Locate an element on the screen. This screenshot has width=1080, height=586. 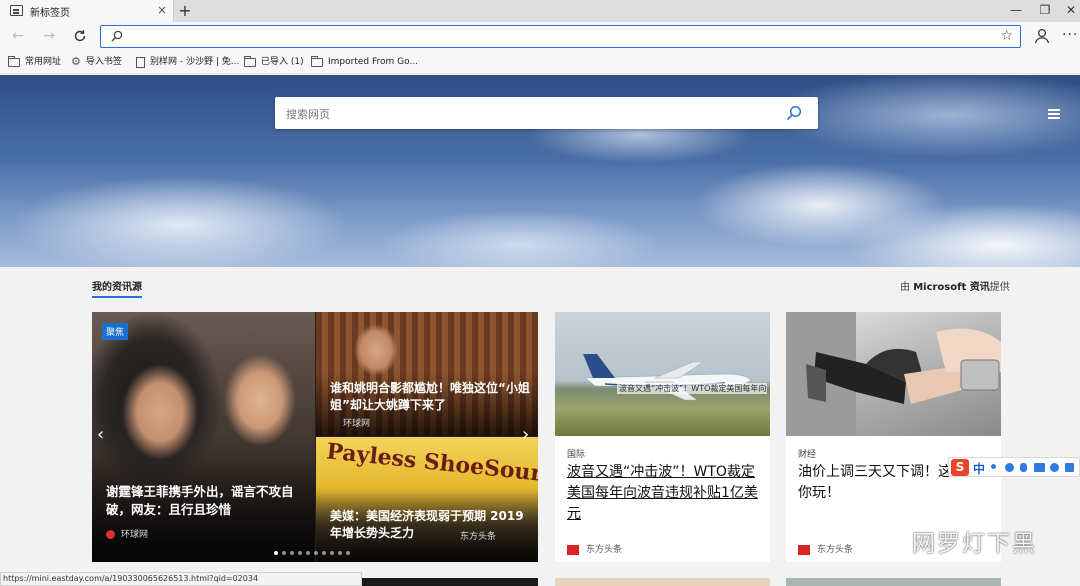
ime-mode-toggle: 中 is located at coordinates (979, 468).